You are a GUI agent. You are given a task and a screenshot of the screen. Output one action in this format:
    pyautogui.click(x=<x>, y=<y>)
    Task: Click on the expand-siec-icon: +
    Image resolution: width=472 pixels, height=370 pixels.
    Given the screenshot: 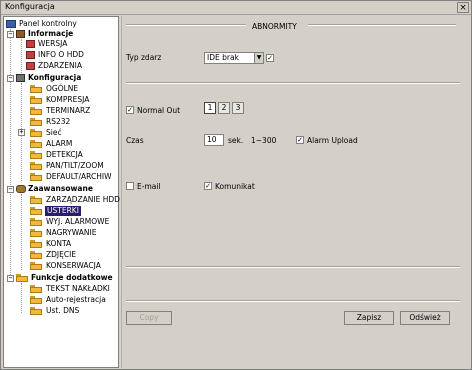 What is the action you would take?
    pyautogui.click(x=21, y=132)
    